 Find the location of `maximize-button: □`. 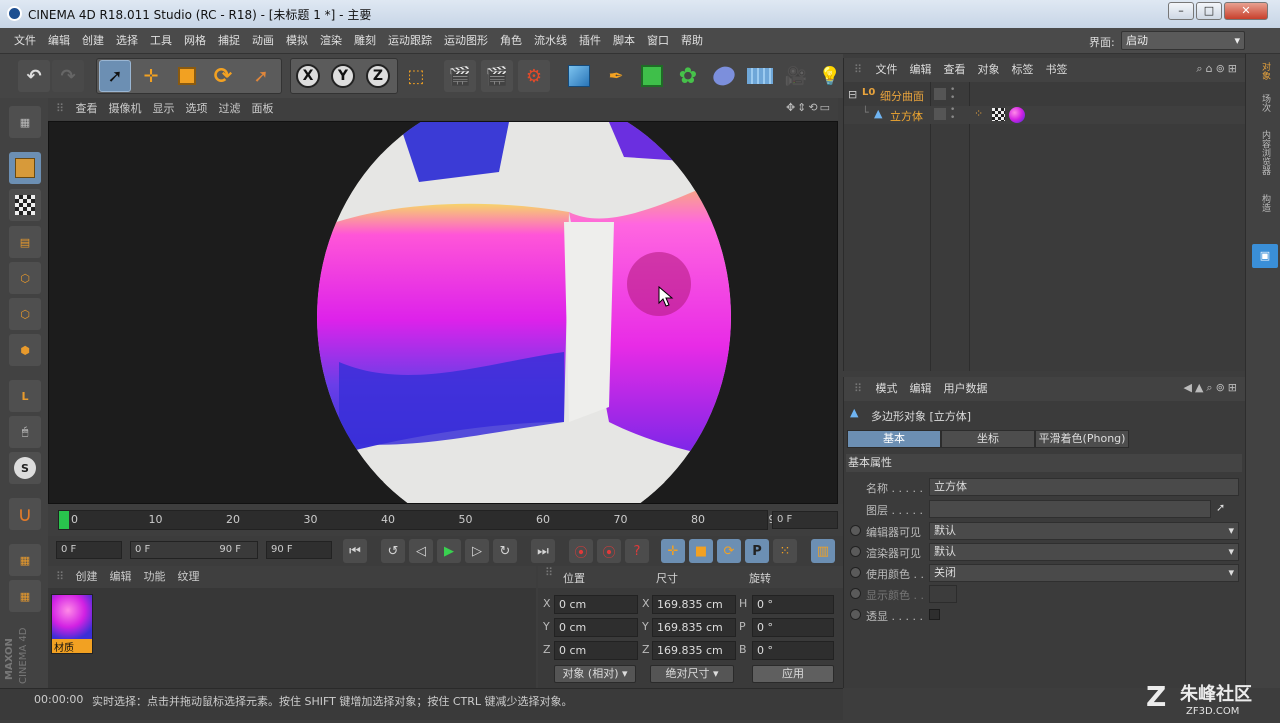

maximize-button: □ is located at coordinates (1209, 11).